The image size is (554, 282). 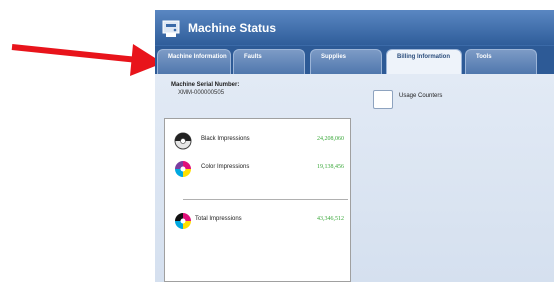 What do you see at coordinates (421, 96) in the screenshot?
I see `usage-counters-label: Usage Counters` at bounding box center [421, 96].